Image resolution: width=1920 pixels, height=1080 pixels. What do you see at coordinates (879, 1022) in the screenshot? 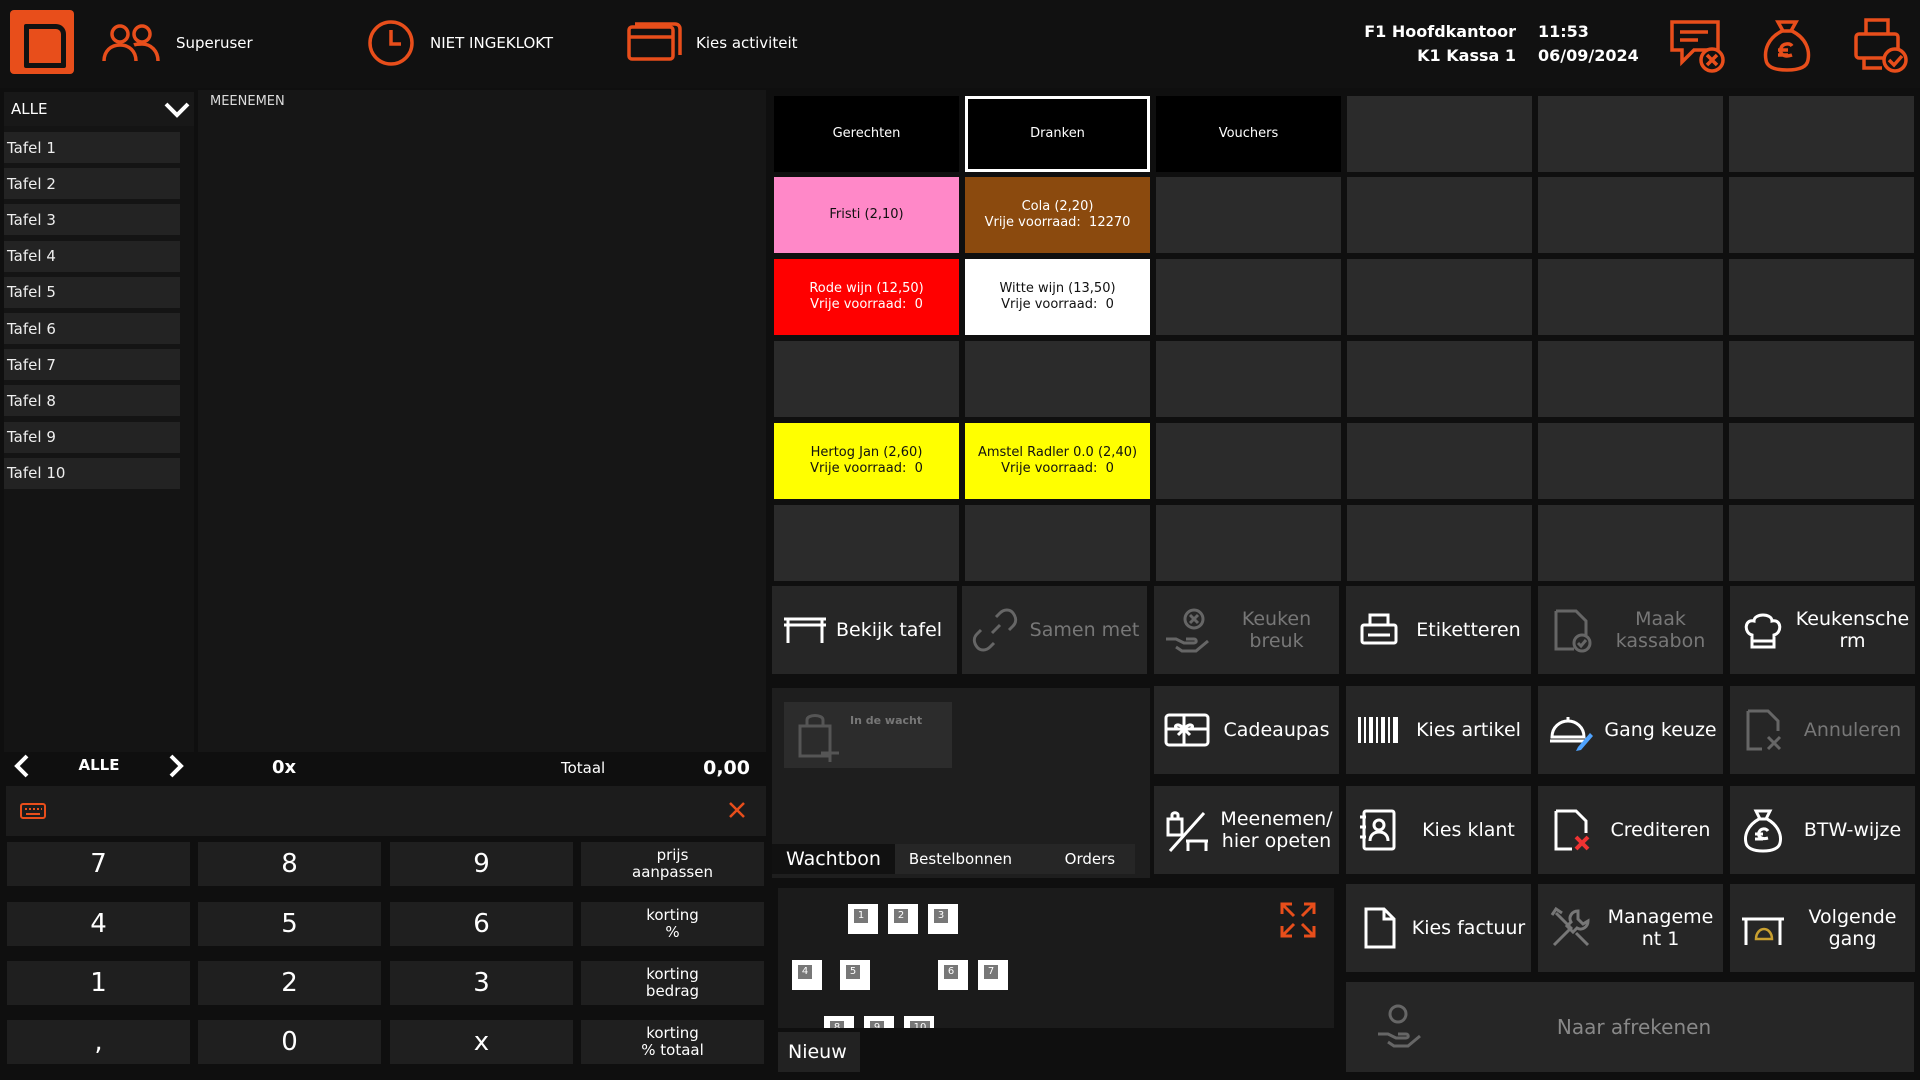
I see `floor-table: 9` at bounding box center [879, 1022].